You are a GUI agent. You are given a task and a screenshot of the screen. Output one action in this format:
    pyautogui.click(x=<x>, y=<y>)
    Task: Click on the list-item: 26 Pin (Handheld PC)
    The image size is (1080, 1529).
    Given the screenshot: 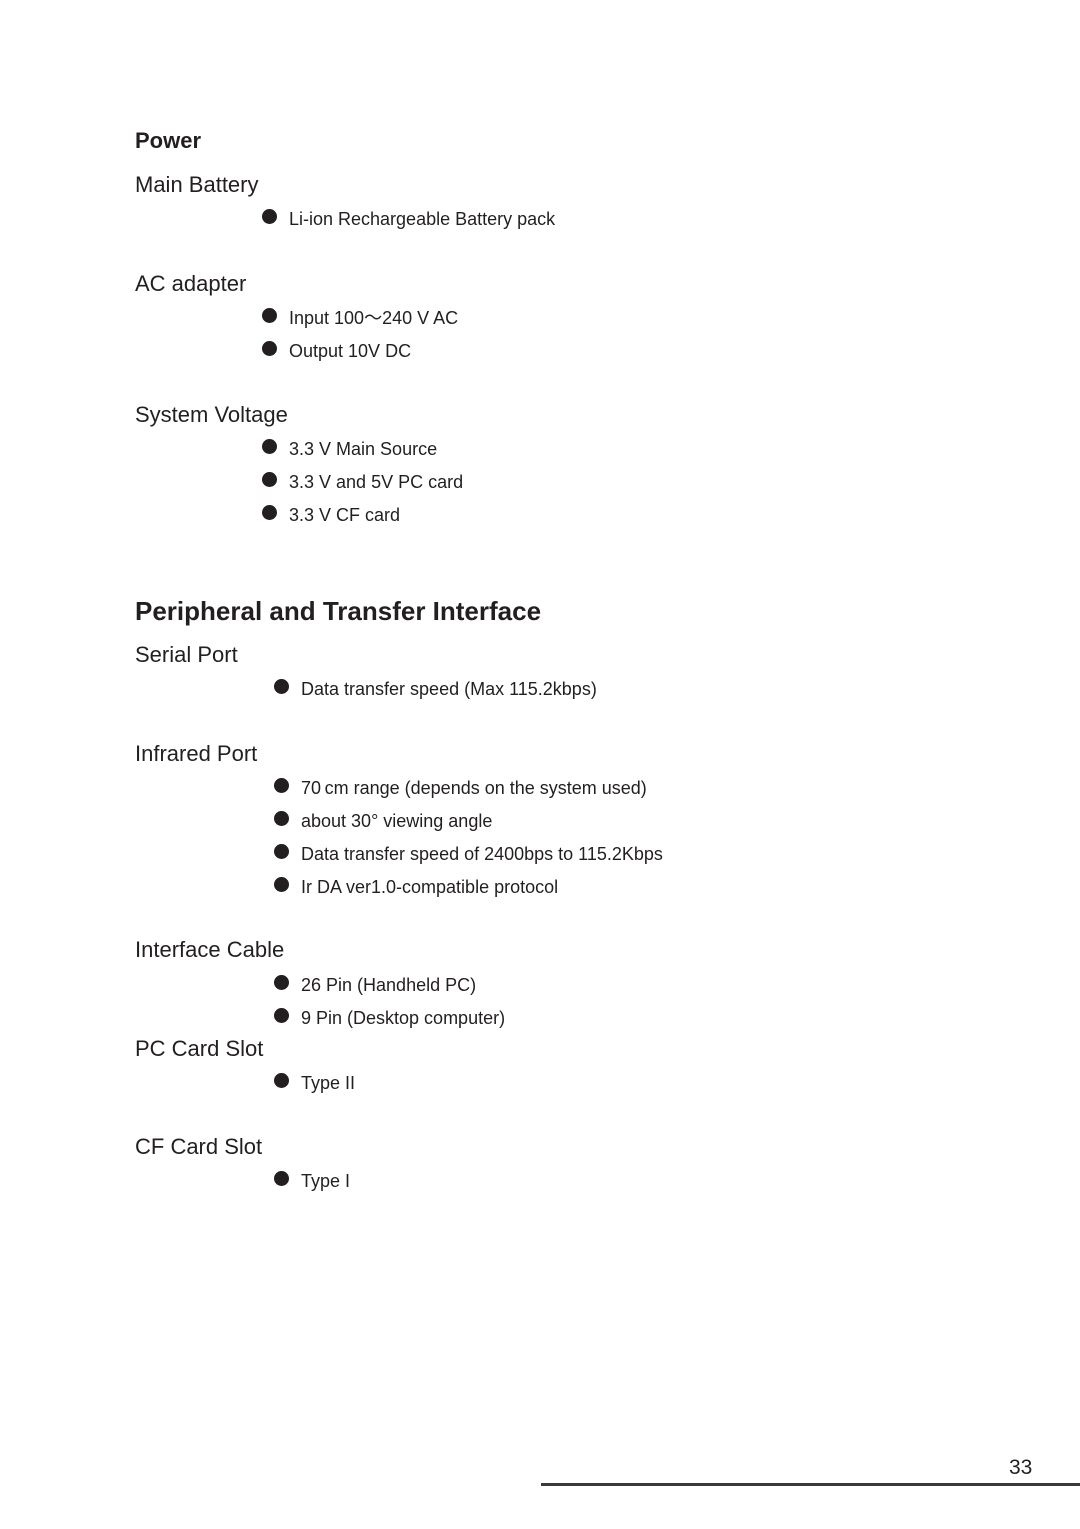 What is the action you would take?
    pyautogui.click(x=375, y=985)
    